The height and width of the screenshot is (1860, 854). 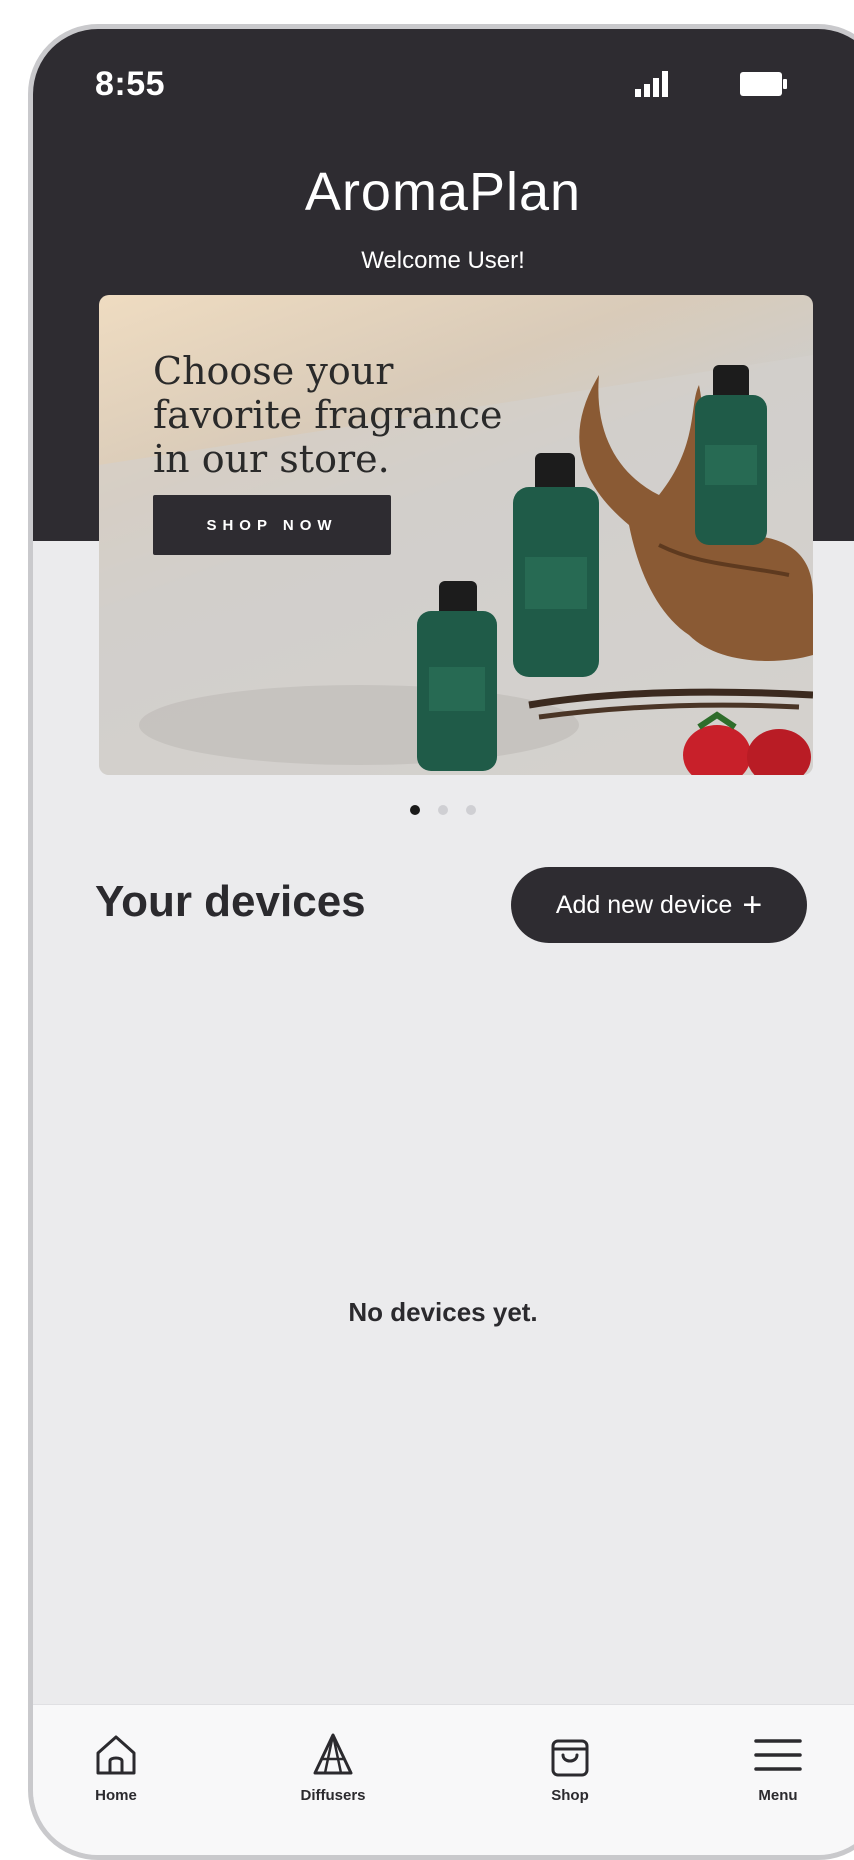 What do you see at coordinates (570, 1795) in the screenshot?
I see `nav-label-shop: Shop` at bounding box center [570, 1795].